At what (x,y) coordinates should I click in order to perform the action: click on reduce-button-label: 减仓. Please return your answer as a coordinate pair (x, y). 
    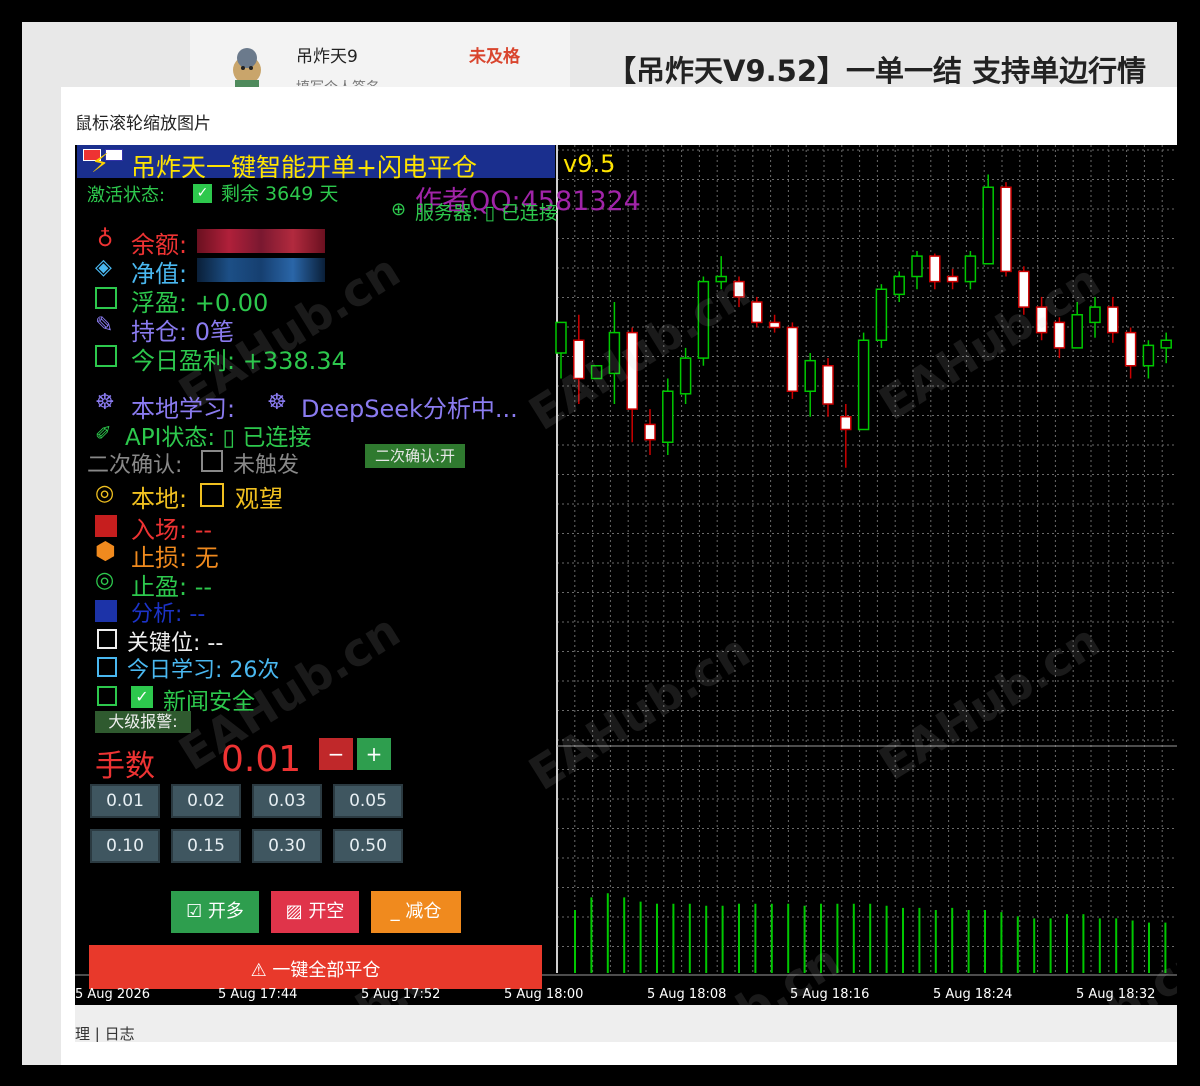
    Looking at the image, I should click on (423, 911).